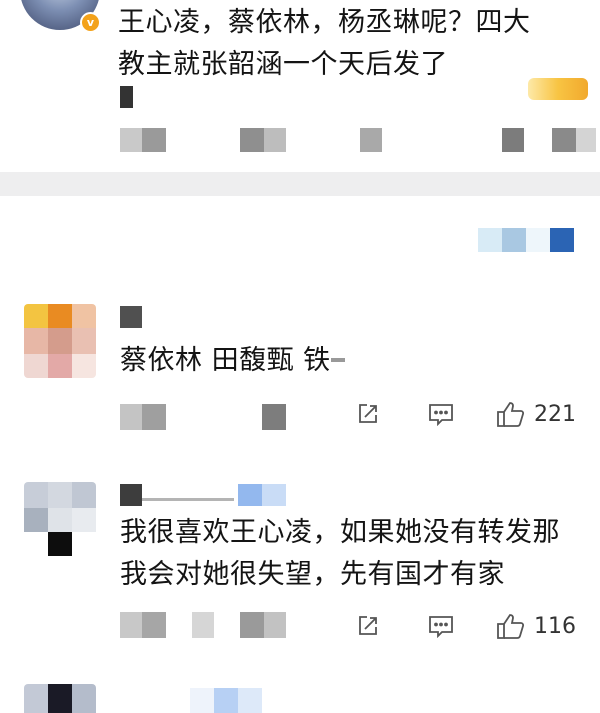 The height and width of the screenshot is (713, 600). Describe the element at coordinates (340, 532) in the screenshot. I see `comment-text-line: 我很喜欢王心凌，如果她没有转发那` at that location.